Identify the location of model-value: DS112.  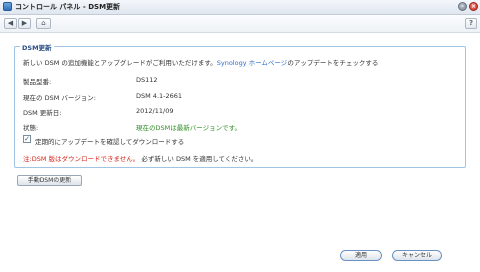
(147, 80).